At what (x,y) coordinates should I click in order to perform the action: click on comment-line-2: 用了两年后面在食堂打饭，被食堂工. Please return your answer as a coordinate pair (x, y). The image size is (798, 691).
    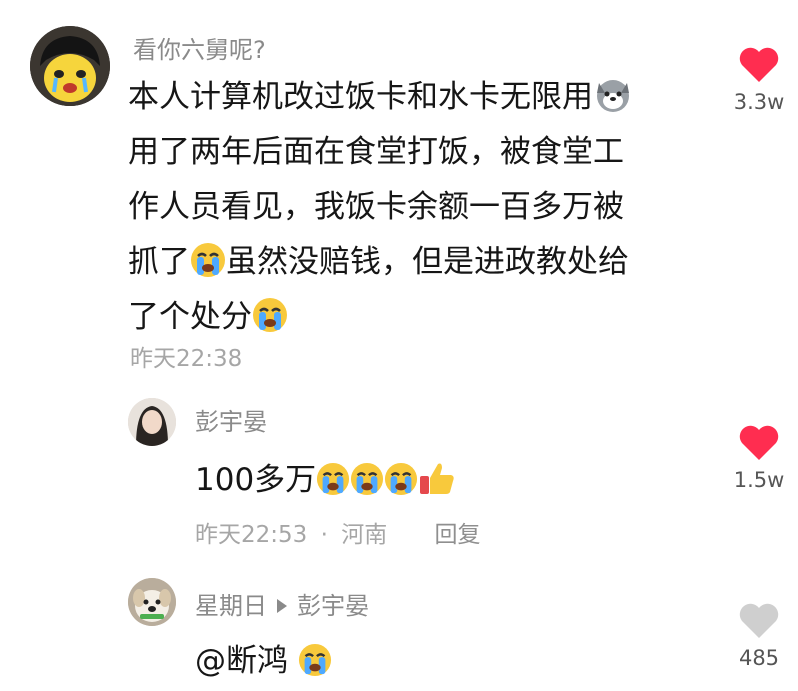
    Looking at the image, I should click on (376, 152).